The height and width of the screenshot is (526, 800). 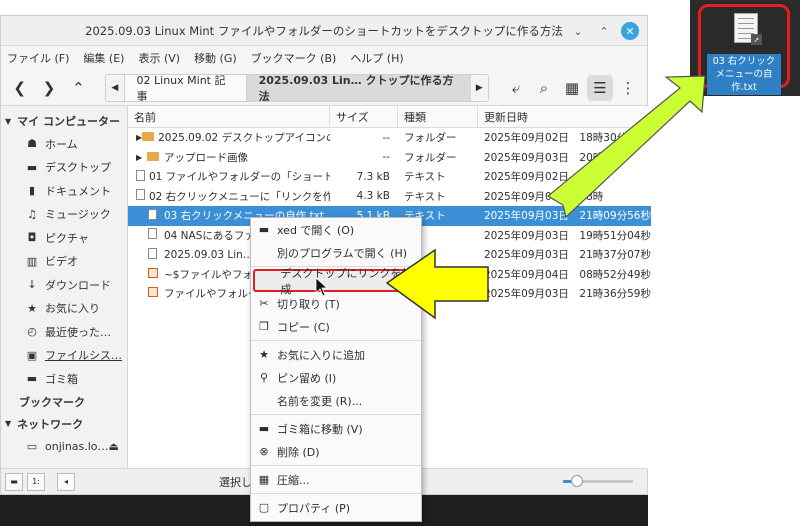 What do you see at coordinates (376, 58) in the screenshot?
I see `menu-help: ヘルプ (H)` at bounding box center [376, 58].